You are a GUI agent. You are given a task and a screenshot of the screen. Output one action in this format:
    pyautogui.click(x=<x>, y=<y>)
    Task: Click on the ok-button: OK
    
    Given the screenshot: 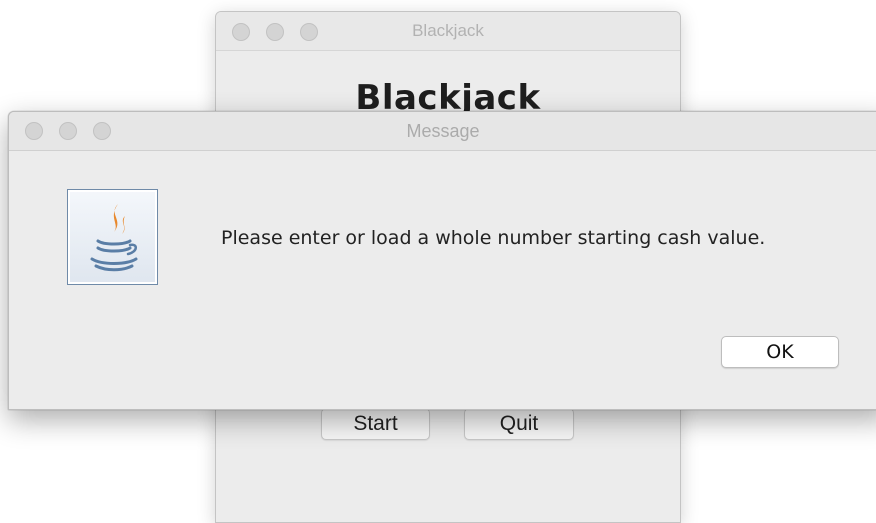 What is the action you would take?
    pyautogui.click(x=780, y=352)
    